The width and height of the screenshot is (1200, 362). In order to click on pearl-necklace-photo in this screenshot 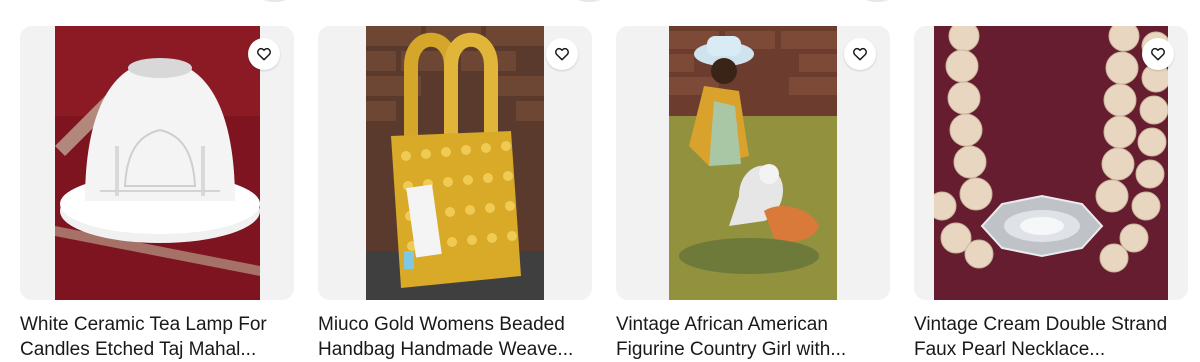, I will do `click(1051, 163)`.